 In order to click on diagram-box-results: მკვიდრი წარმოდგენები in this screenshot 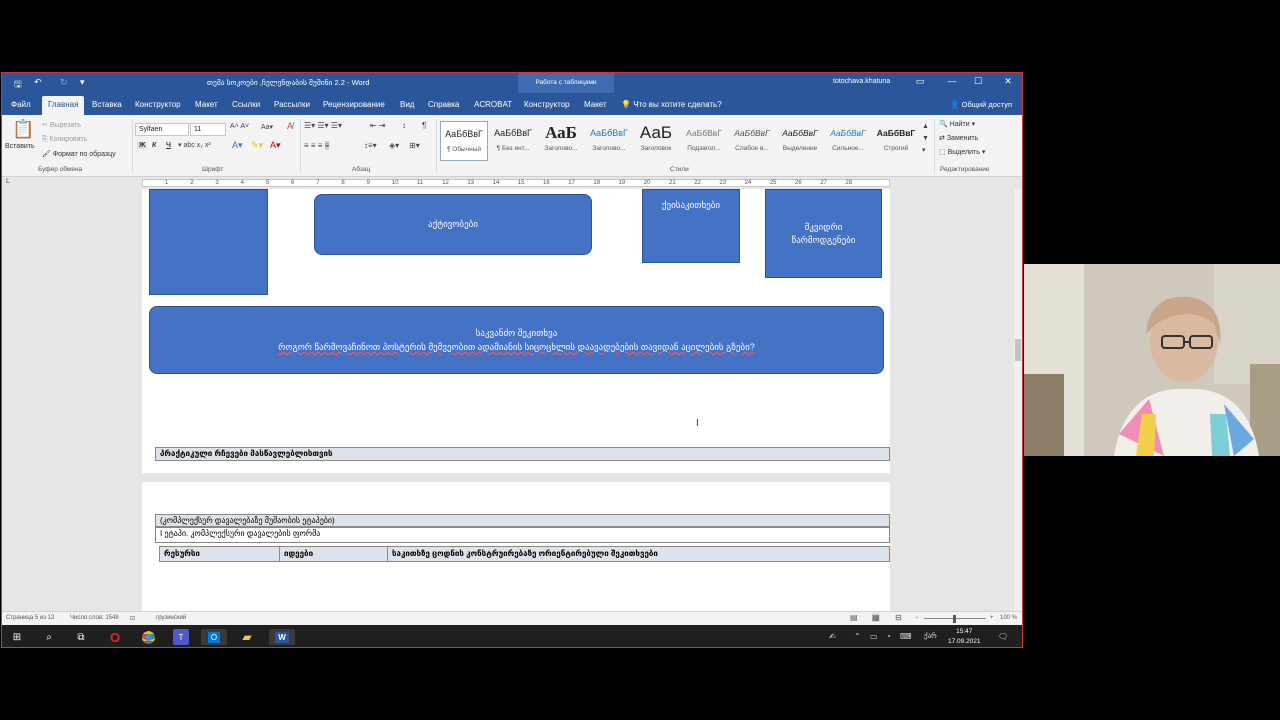, I will do `click(823, 233)`.